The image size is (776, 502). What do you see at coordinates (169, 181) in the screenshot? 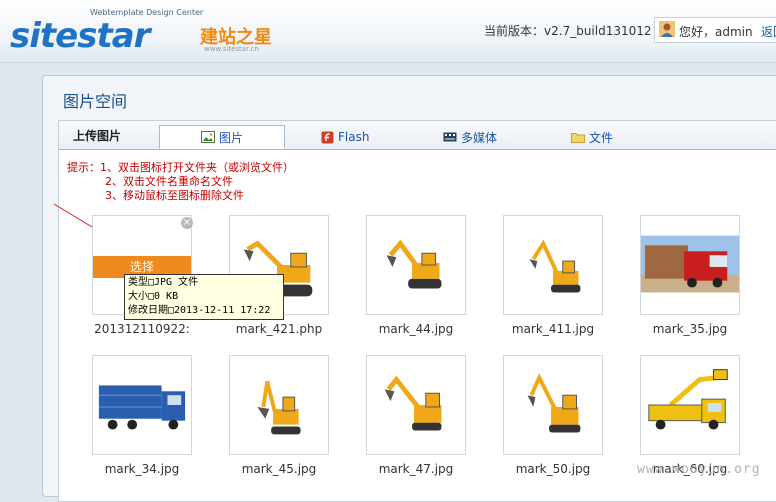
I see `hint-line-2: 2、双击文件名重命名文件` at bounding box center [169, 181].